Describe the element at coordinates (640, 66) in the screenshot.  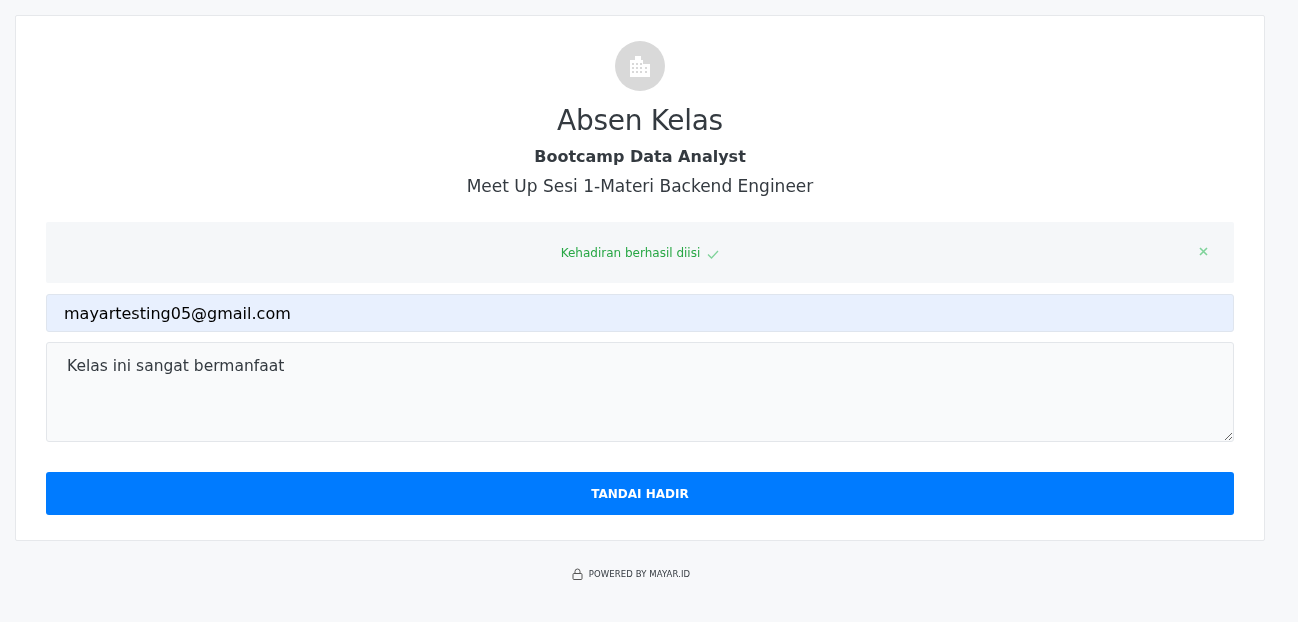
I see `building-icon` at that location.